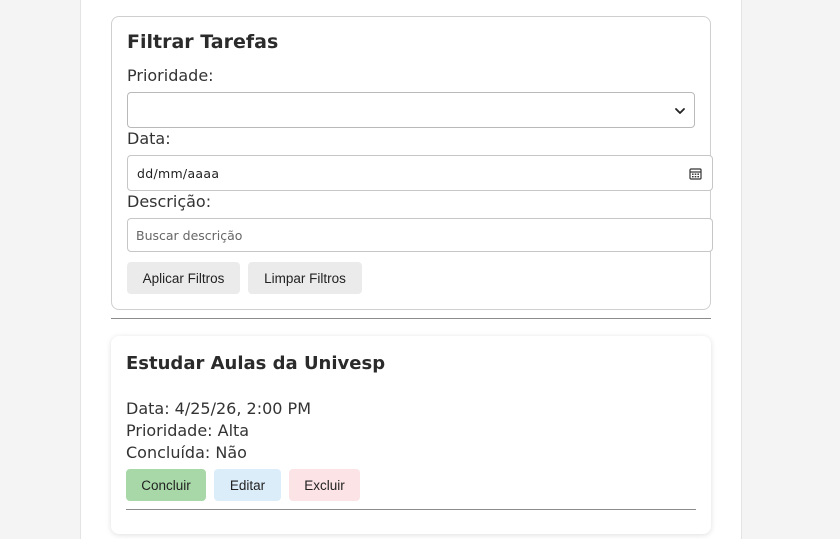 The width and height of the screenshot is (840, 539). I want to click on description-label: Descrição:, so click(169, 201).